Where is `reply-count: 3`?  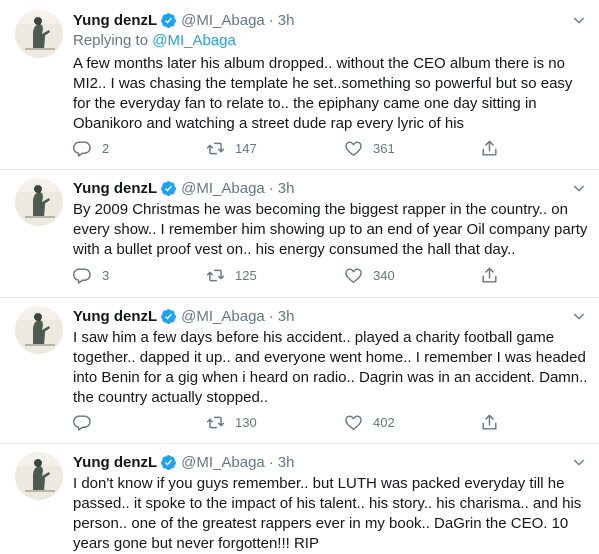
reply-count: 3 is located at coordinates (106, 275).